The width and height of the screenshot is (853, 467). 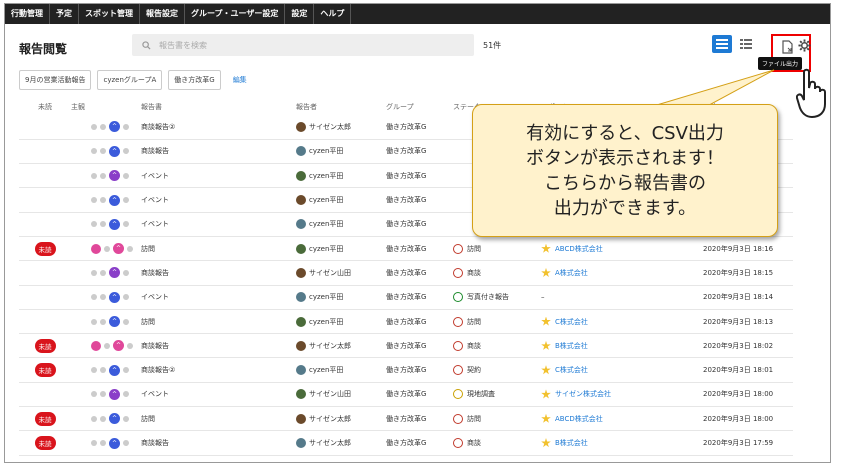 I want to click on col-report: 報告書, so click(x=218, y=107).